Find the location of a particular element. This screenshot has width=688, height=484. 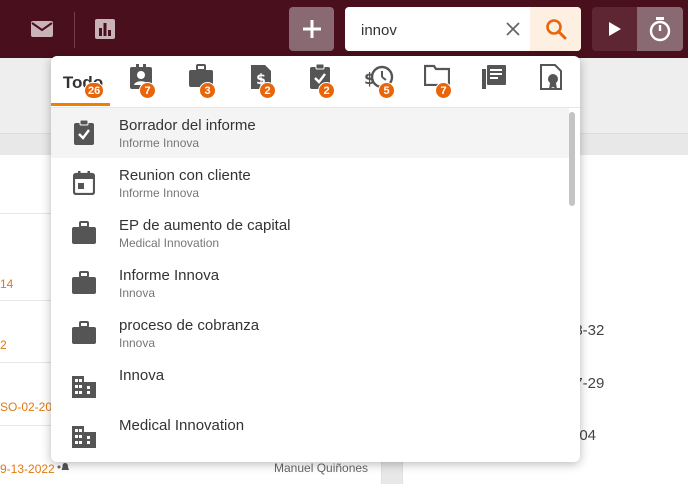

certificate-icon is located at coordinates (551, 77).